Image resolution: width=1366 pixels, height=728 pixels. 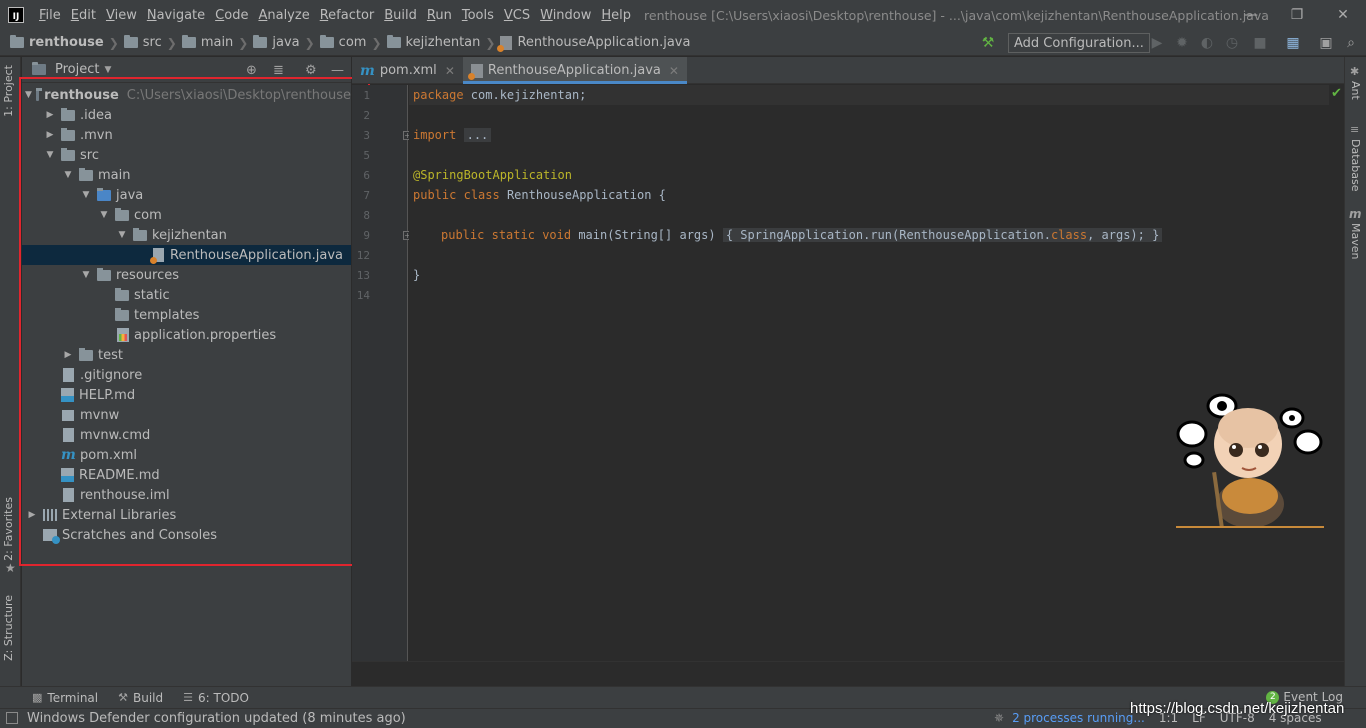 What do you see at coordinates (439, 15) in the screenshot?
I see `menu-run: Run` at bounding box center [439, 15].